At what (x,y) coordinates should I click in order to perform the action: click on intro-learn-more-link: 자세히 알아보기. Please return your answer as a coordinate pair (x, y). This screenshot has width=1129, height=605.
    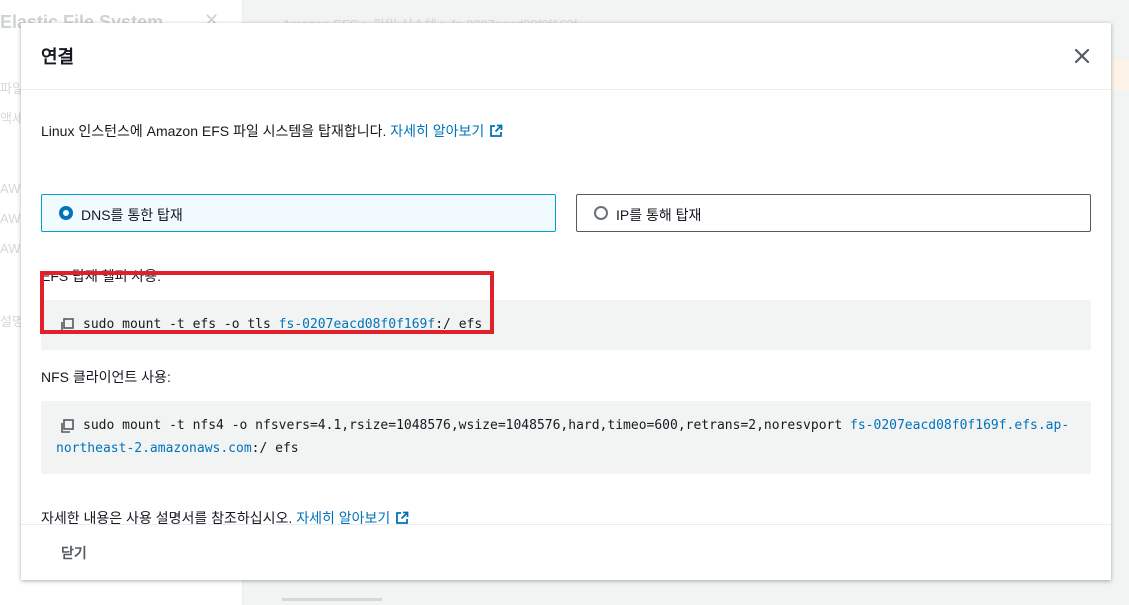
    Looking at the image, I should click on (446, 131).